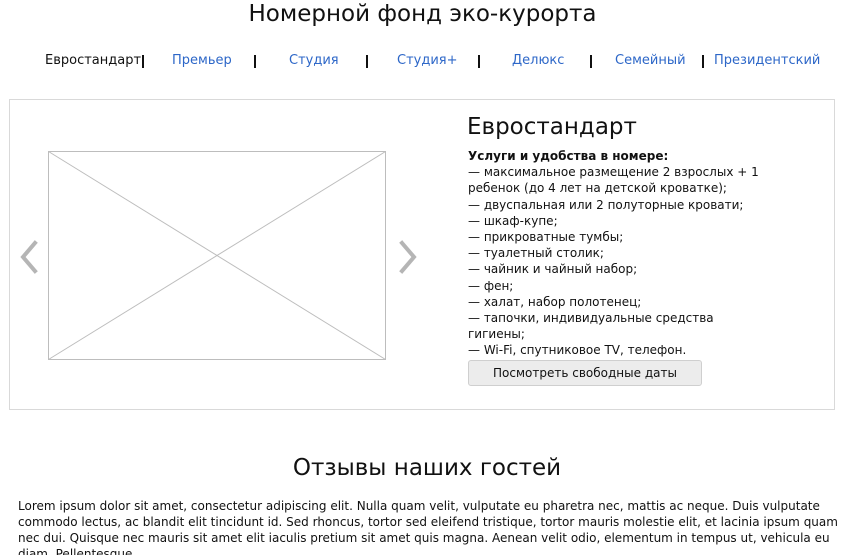 This screenshot has height=555, width=867. I want to click on next-slide-button, so click(408, 257).